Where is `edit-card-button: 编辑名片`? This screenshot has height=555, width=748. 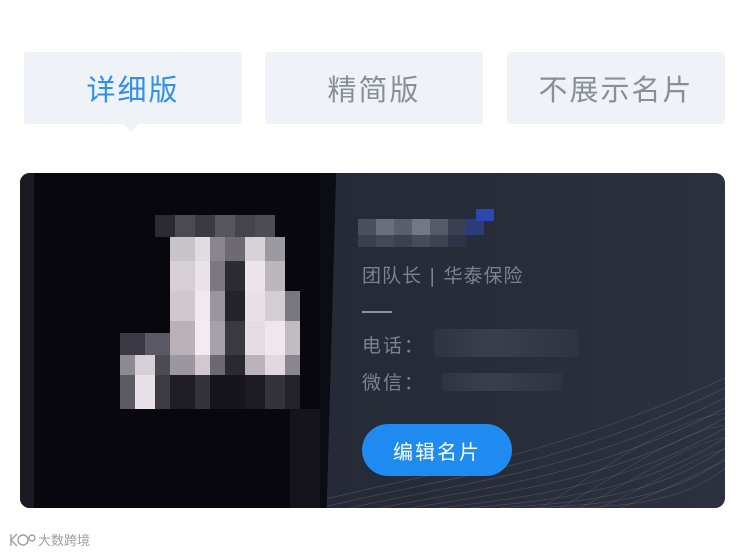 edit-card-button: 编辑名片 is located at coordinates (437, 450).